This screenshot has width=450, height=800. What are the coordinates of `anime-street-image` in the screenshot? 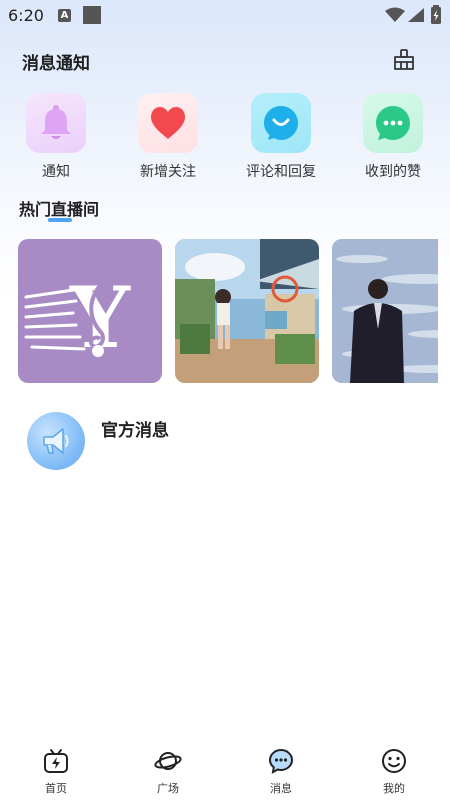 It's located at (247, 311).